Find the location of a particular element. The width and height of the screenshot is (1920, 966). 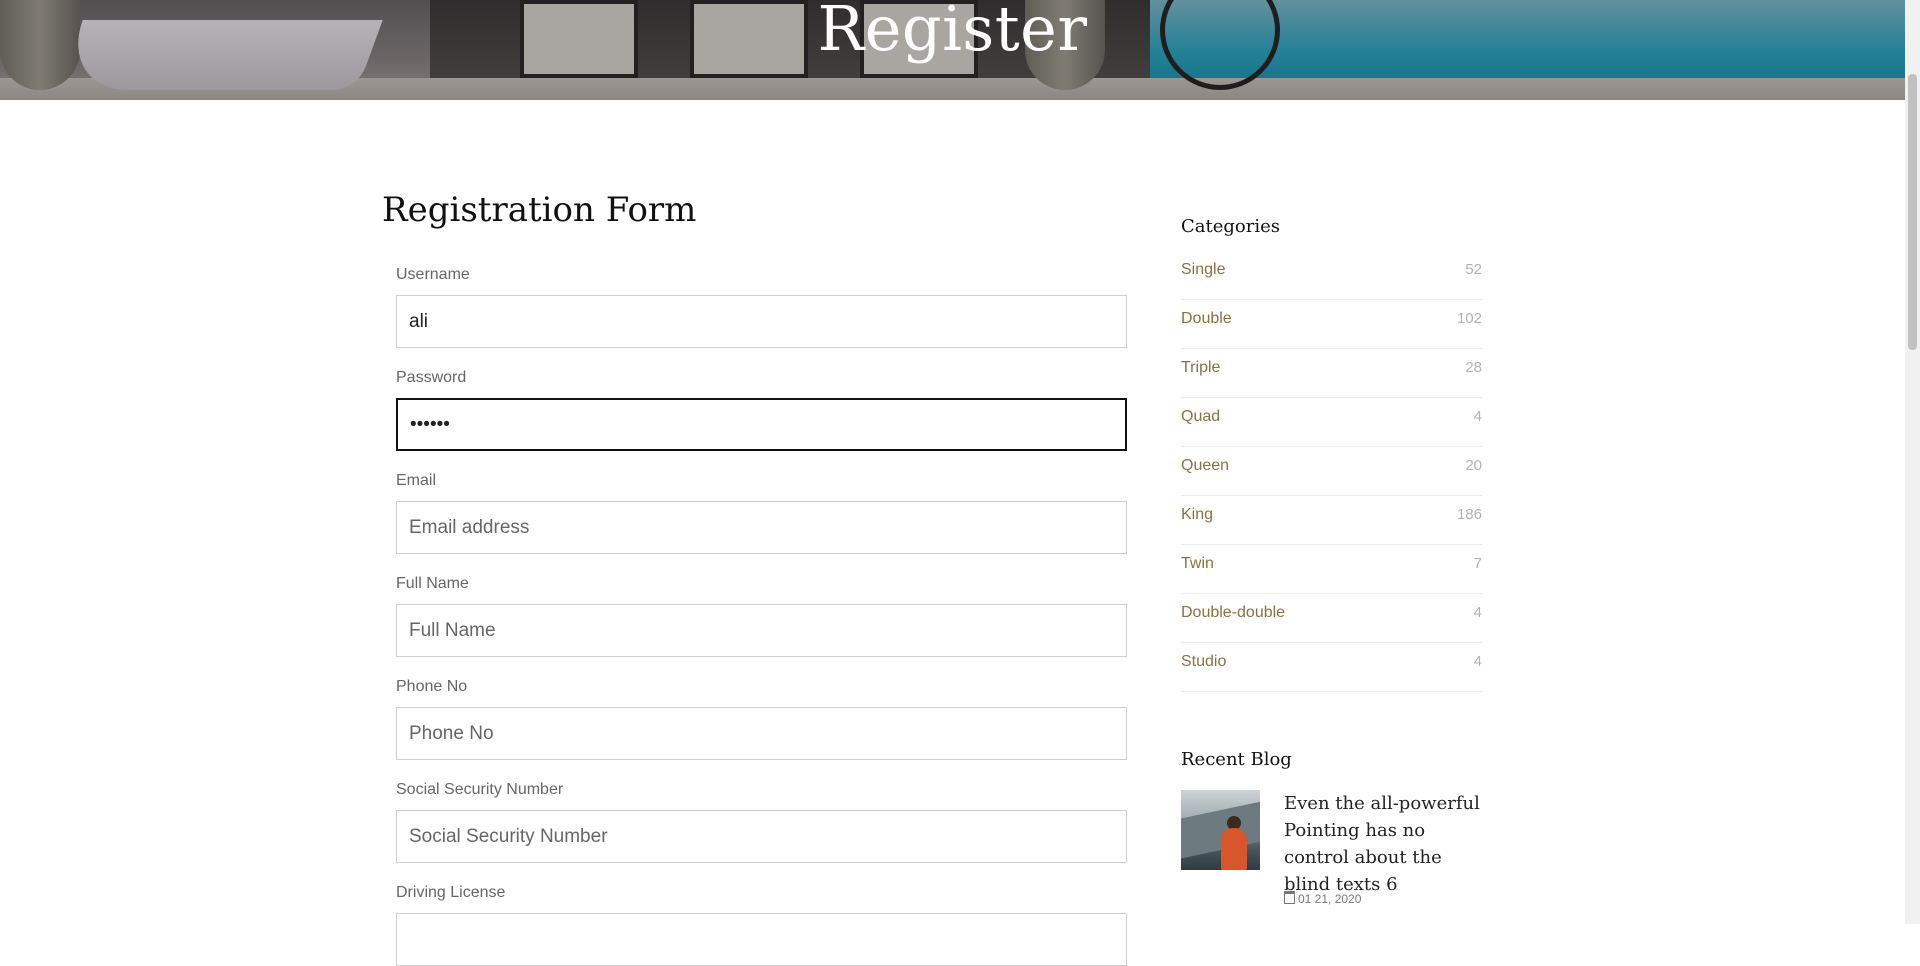

category-item: Double 102 is located at coordinates (1331, 325).